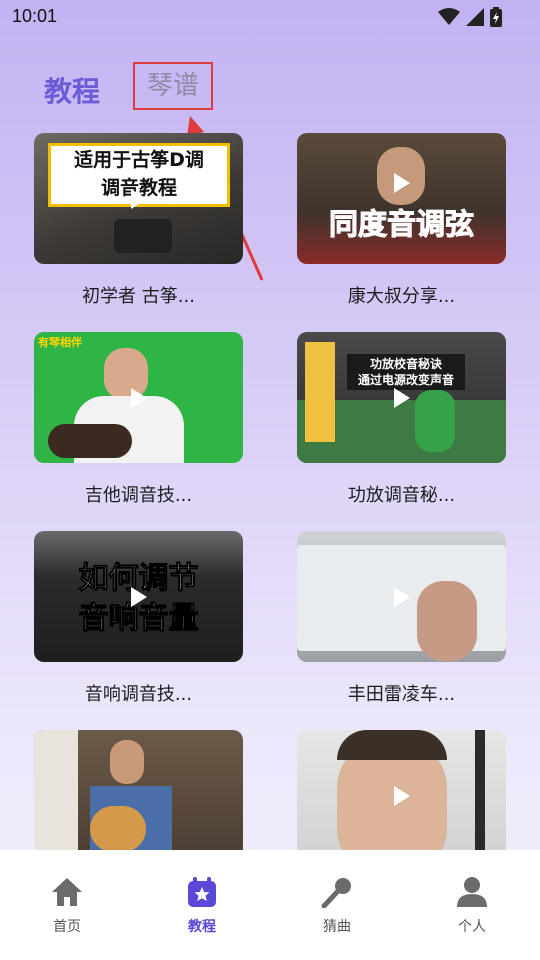  What do you see at coordinates (472, 892) in the screenshot?
I see `person-icon` at bounding box center [472, 892].